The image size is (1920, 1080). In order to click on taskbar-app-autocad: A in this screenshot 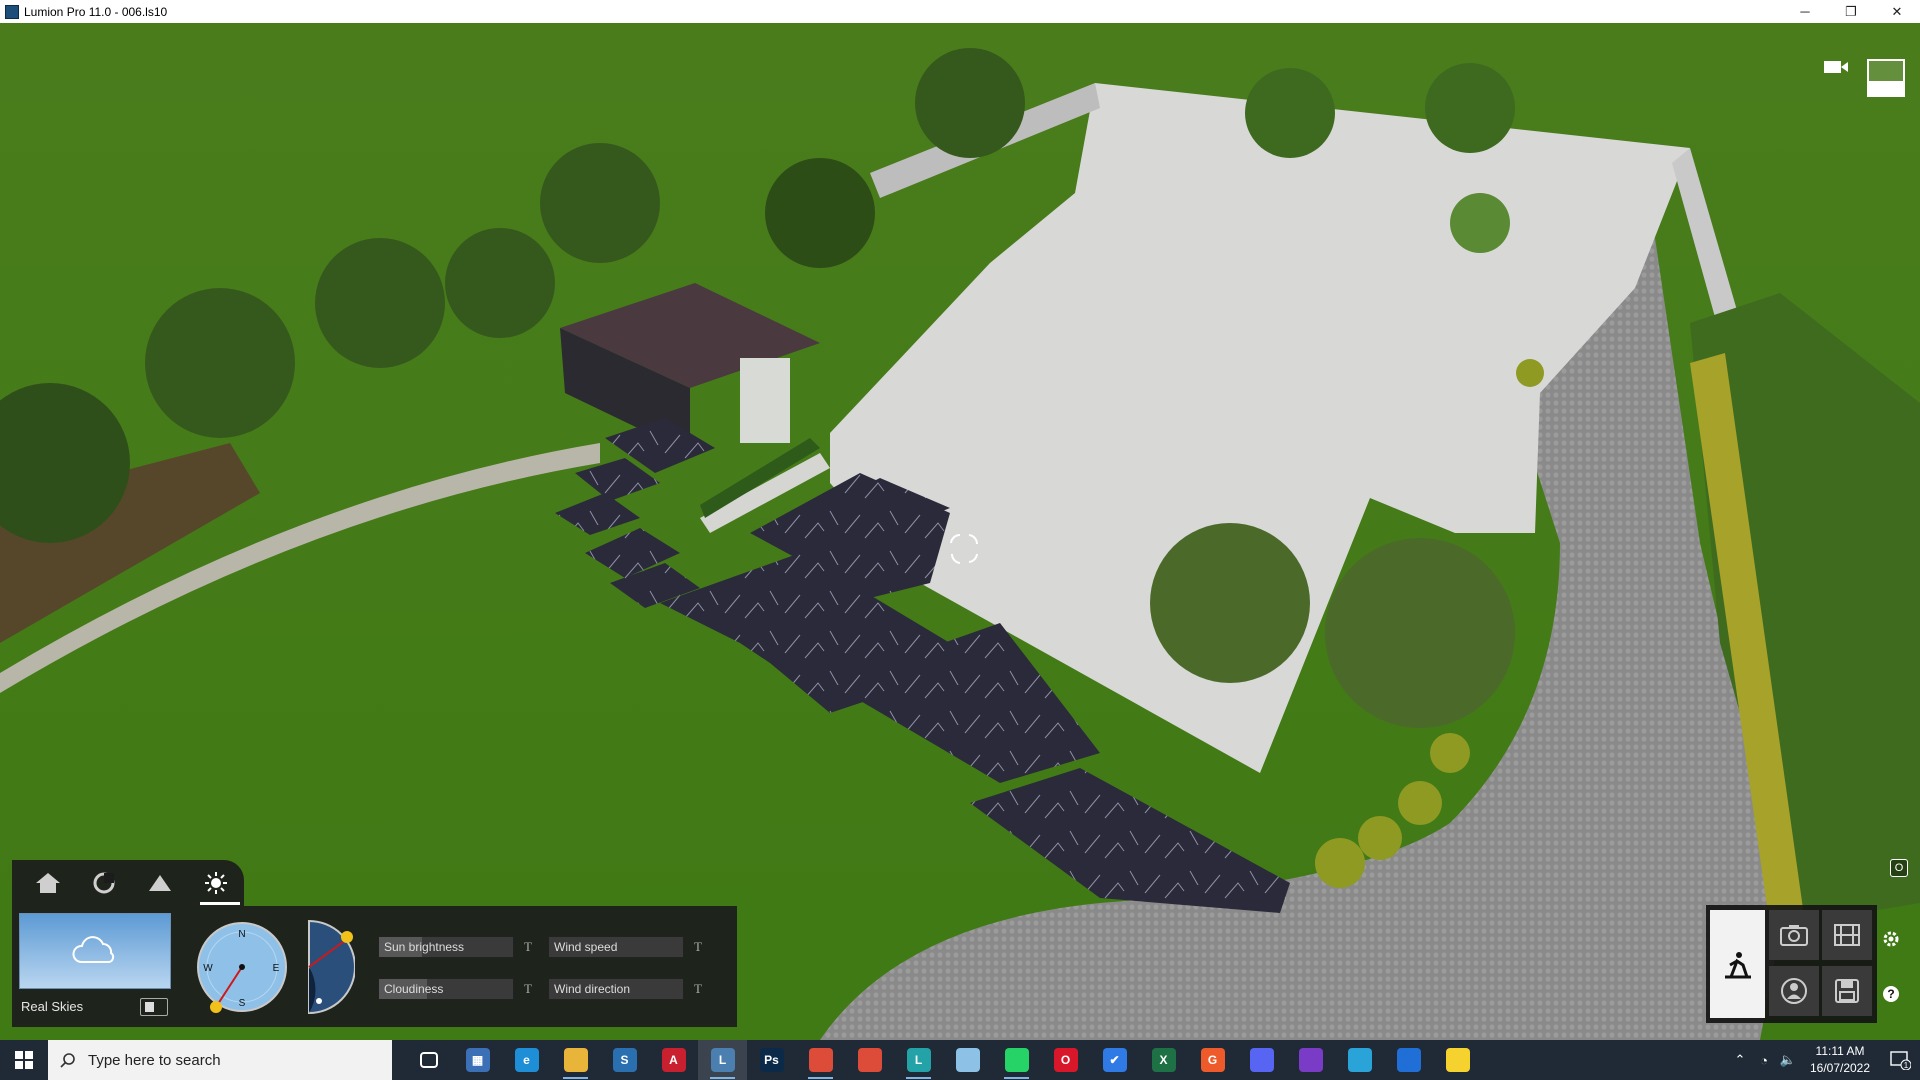, I will do `click(673, 1060)`.